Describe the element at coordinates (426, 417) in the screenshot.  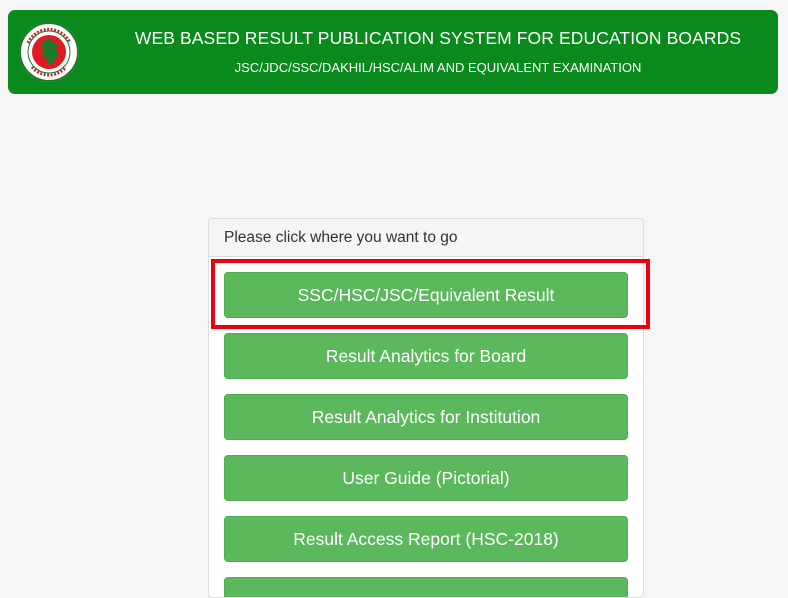
I see `institution-analytics-button: Result Analytics for Institution` at that location.